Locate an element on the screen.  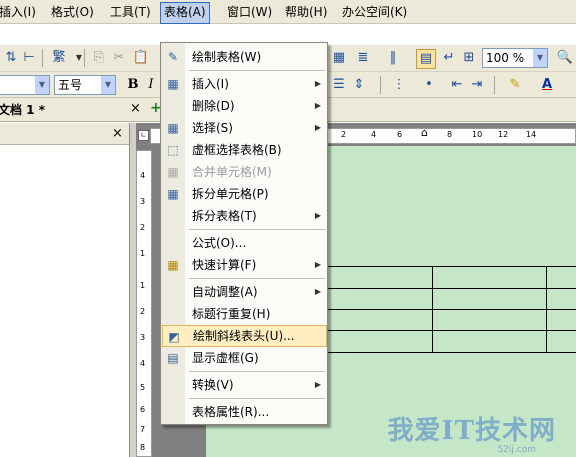
menu-item-split-table: 拆分表格(T) ▶ is located at coordinates (244, 216).